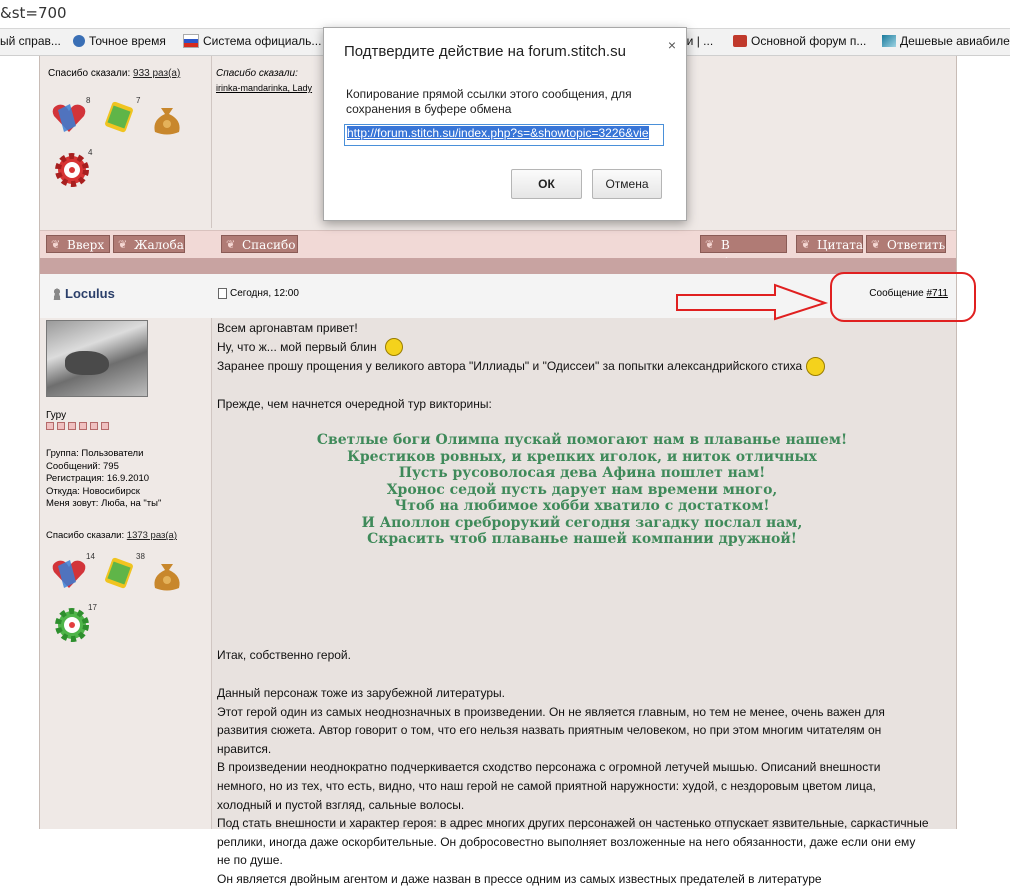 Image resolution: width=1010 pixels, height=889 pixels. Describe the element at coordinates (72, 572) in the screenshot. I see `heart-book-award-icon: 14` at that location.